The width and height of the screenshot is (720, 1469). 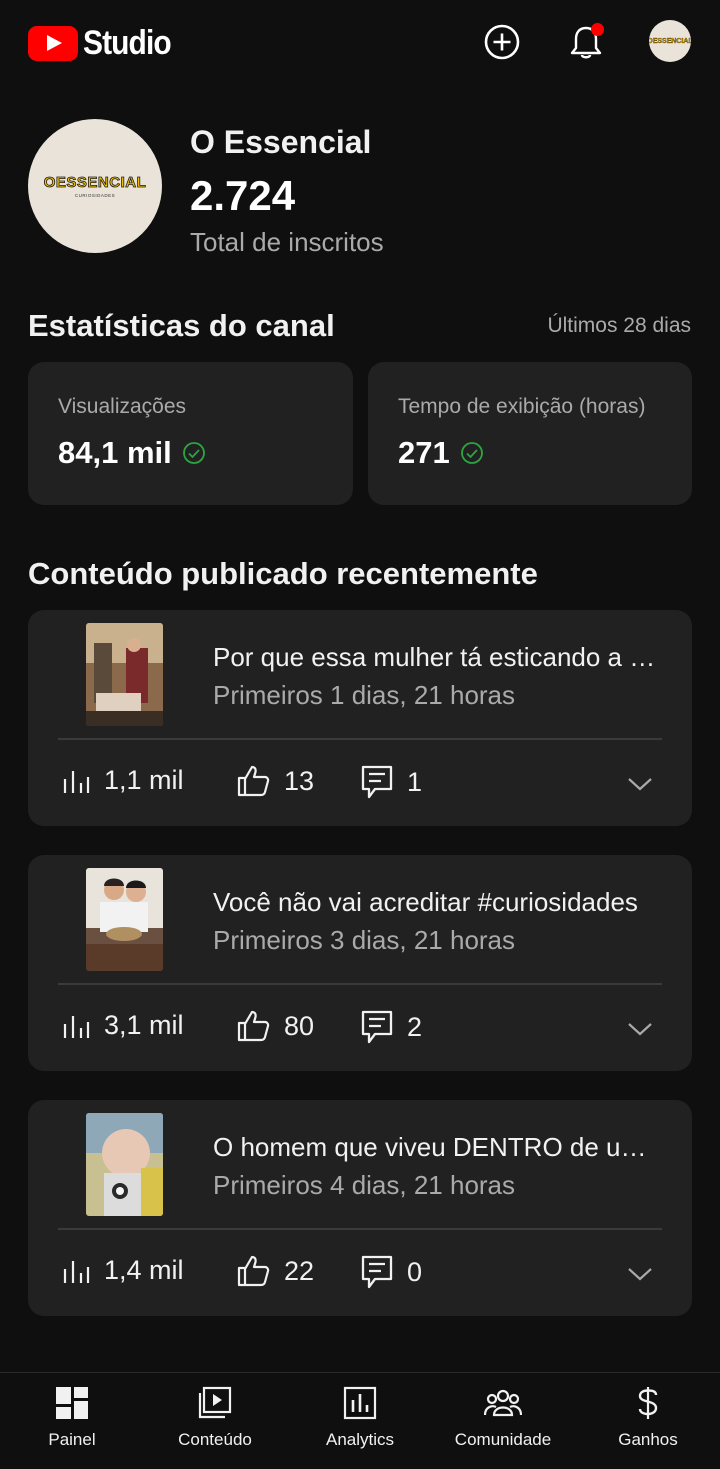 I want to click on nav-item-ganhos: Ganhos, so click(x=648, y=1417).